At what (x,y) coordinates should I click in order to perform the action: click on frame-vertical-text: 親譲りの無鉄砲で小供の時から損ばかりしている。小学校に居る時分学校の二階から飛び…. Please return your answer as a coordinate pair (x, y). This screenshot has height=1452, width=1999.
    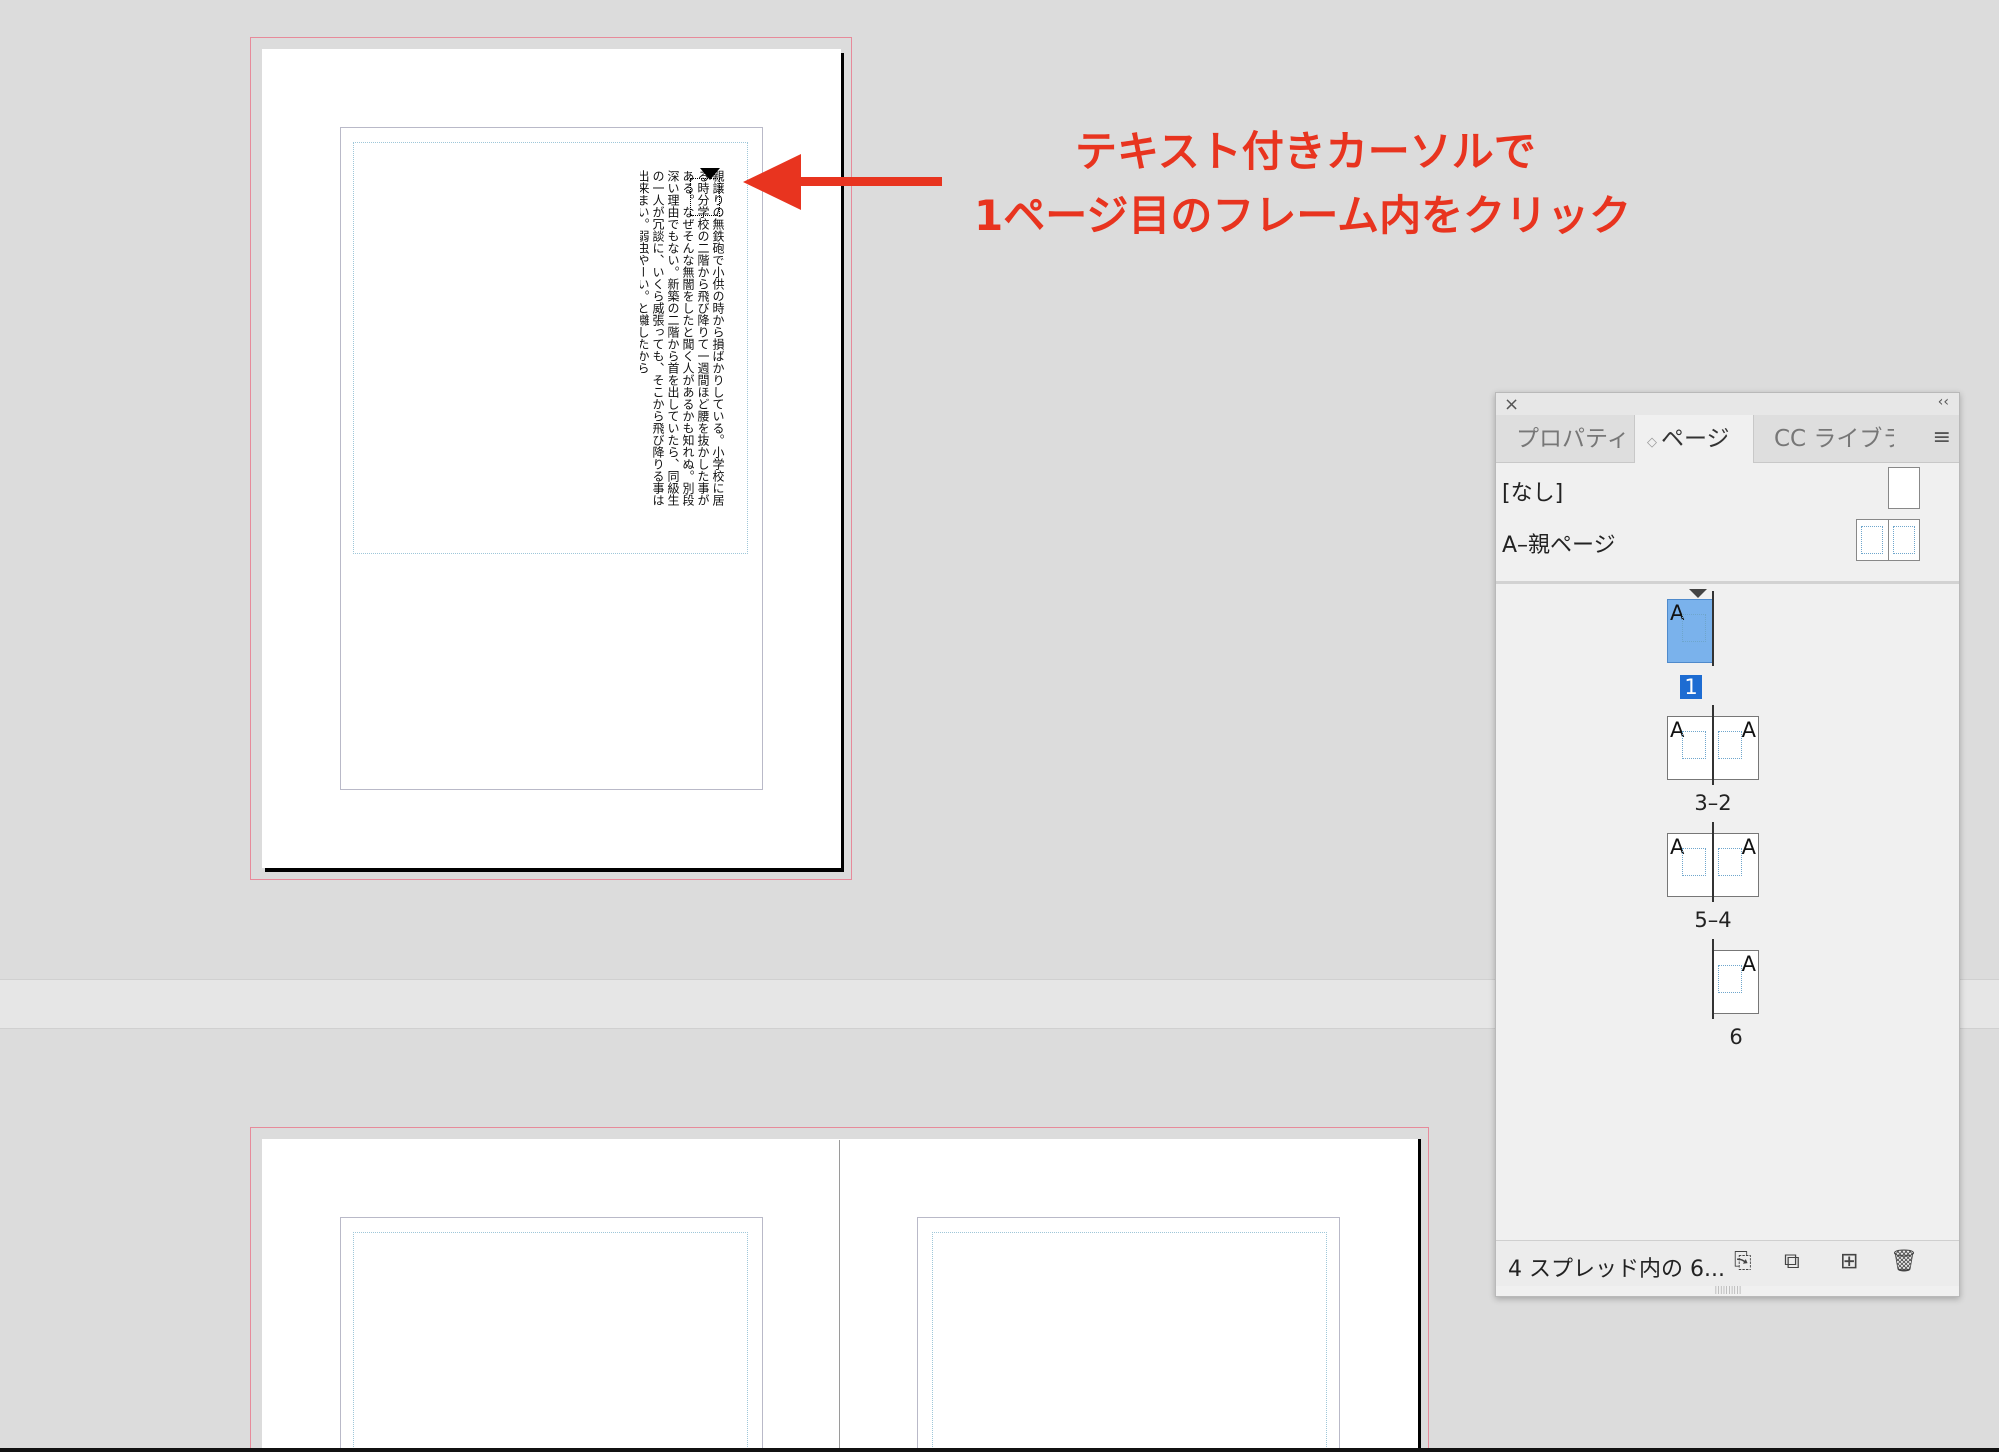
    Looking at the image, I should click on (682, 338).